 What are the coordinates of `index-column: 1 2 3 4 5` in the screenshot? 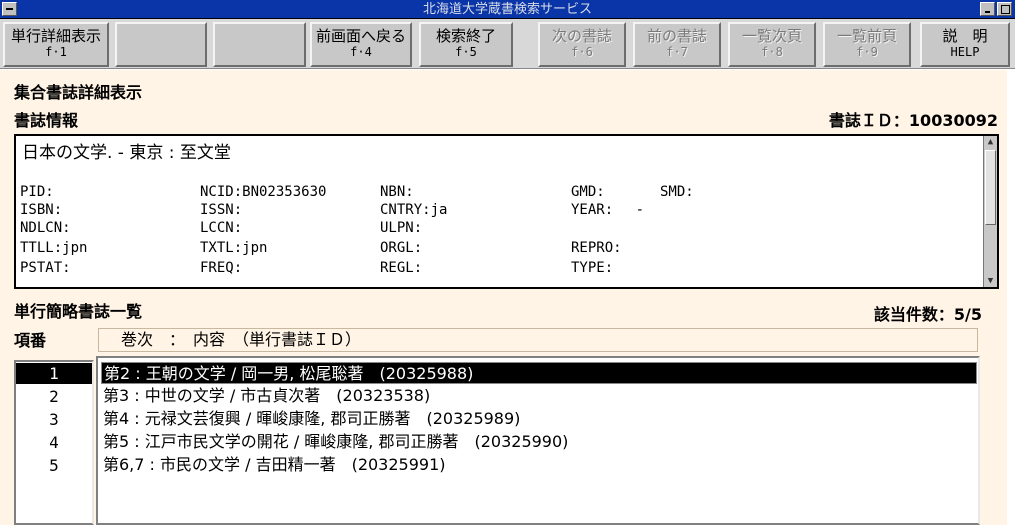 It's located at (54, 442).